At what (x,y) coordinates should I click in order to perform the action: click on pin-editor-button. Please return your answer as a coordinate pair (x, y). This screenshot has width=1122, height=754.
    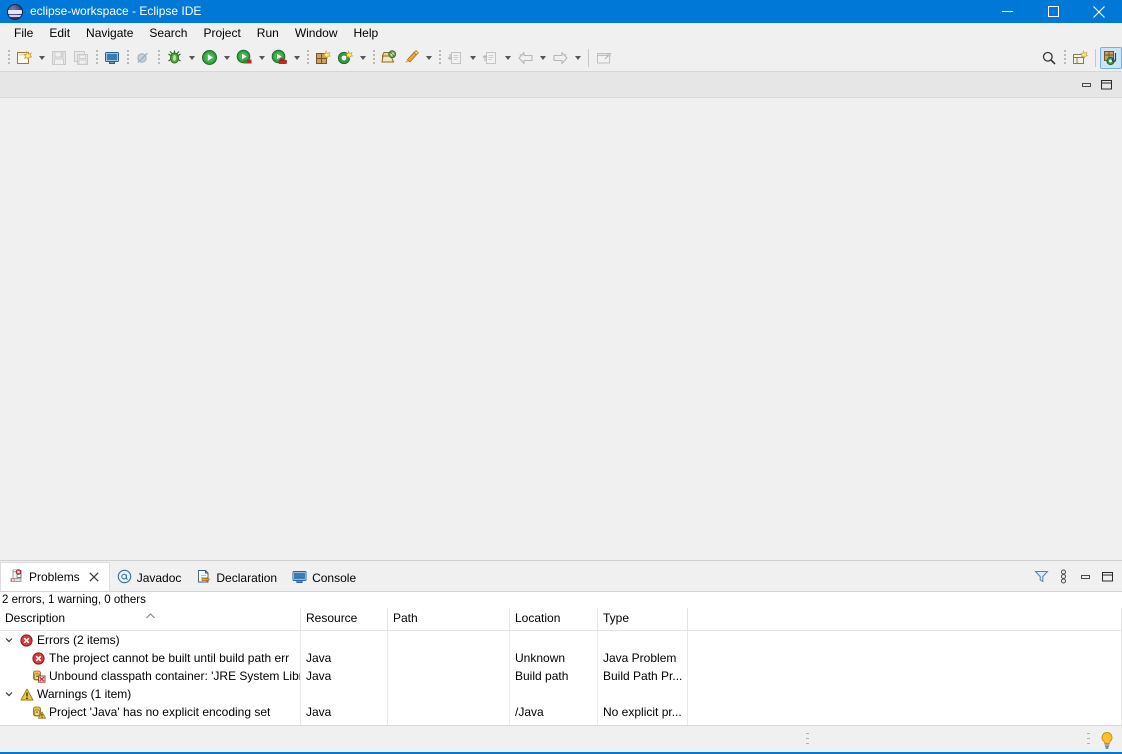
    Looking at the image, I should click on (604, 58).